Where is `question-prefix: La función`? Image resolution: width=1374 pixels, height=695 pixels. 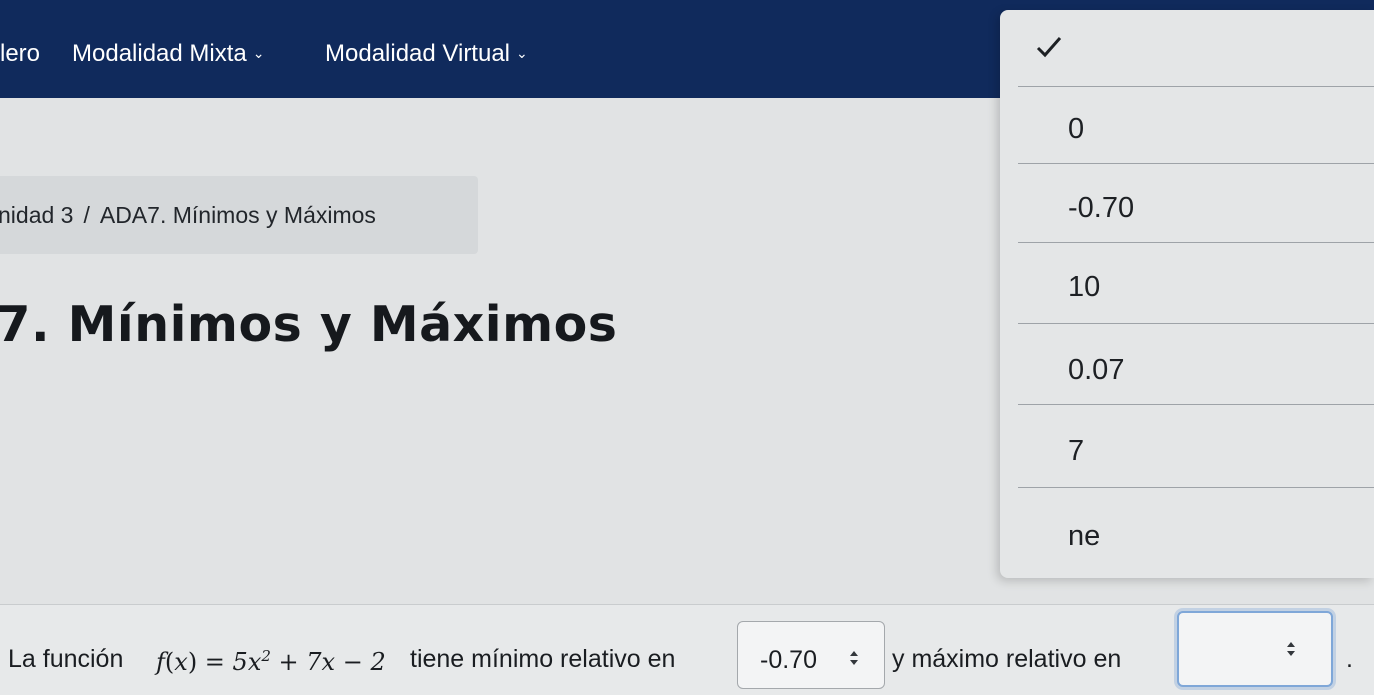 question-prefix: La función is located at coordinates (66, 659).